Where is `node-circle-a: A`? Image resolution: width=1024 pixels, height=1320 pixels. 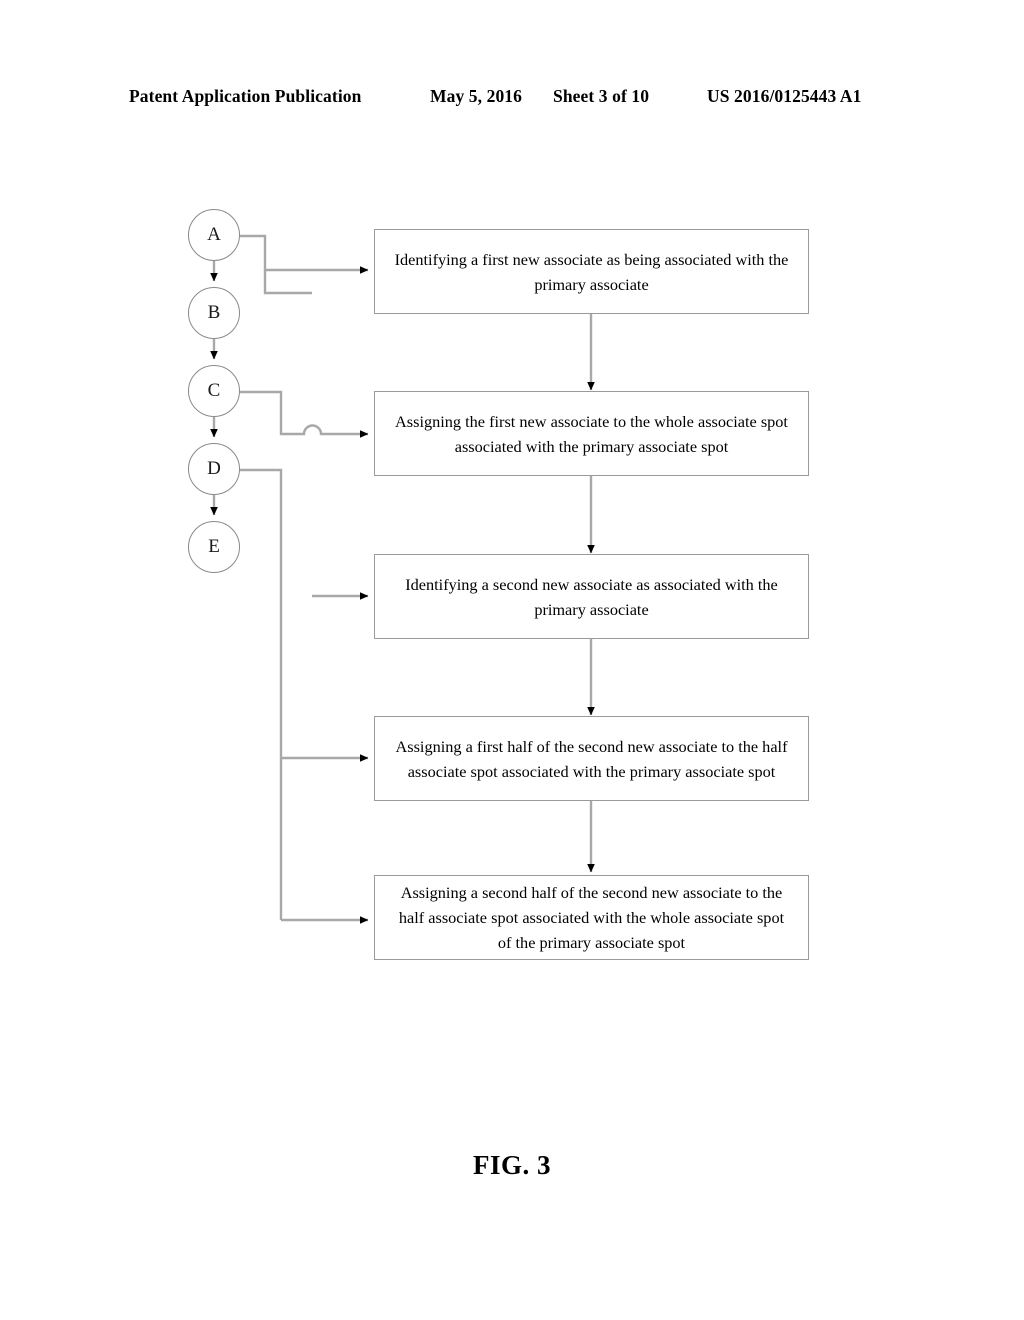
node-circle-a: A is located at coordinates (214, 235).